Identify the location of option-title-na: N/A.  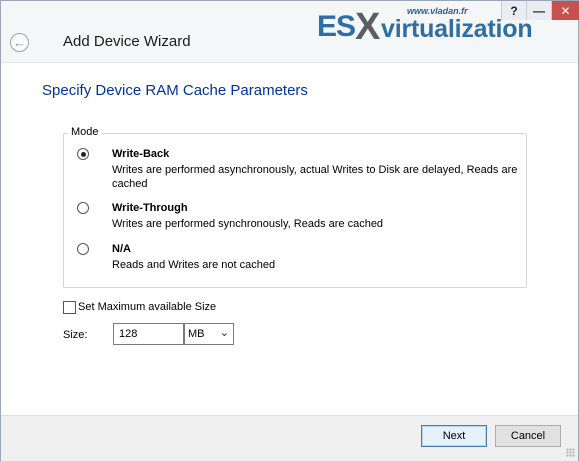
(121, 249).